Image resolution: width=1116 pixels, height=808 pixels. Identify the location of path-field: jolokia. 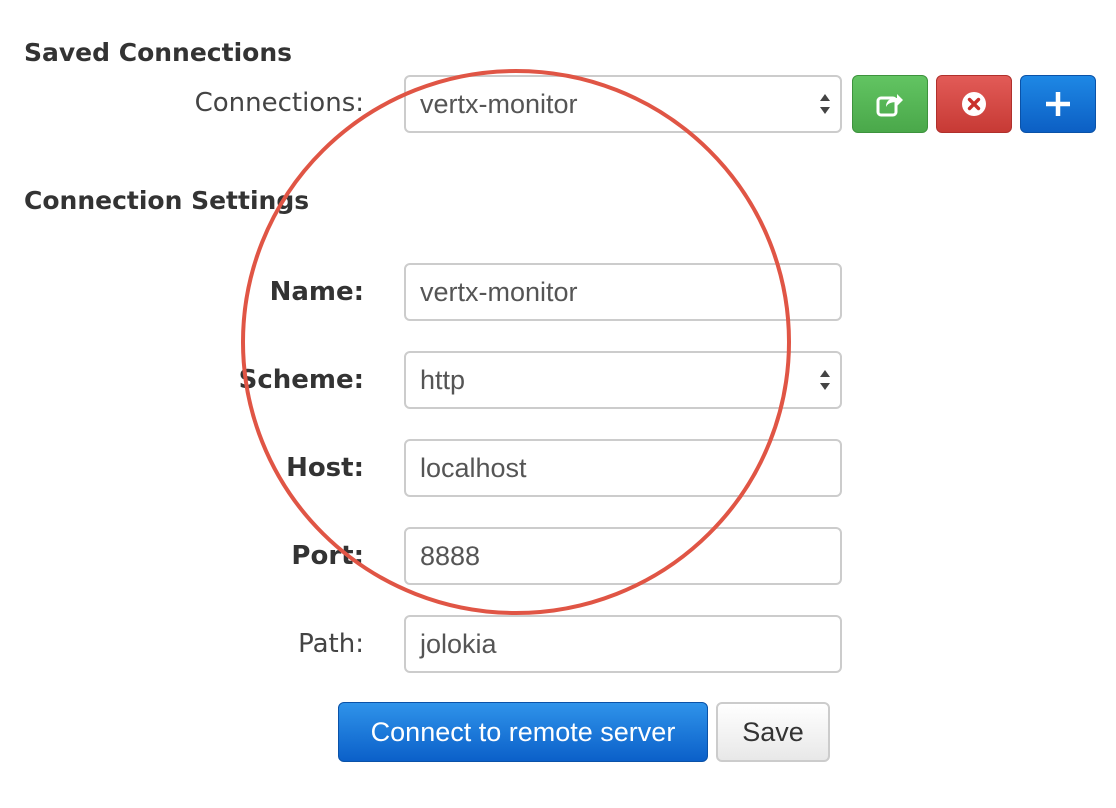
(623, 644).